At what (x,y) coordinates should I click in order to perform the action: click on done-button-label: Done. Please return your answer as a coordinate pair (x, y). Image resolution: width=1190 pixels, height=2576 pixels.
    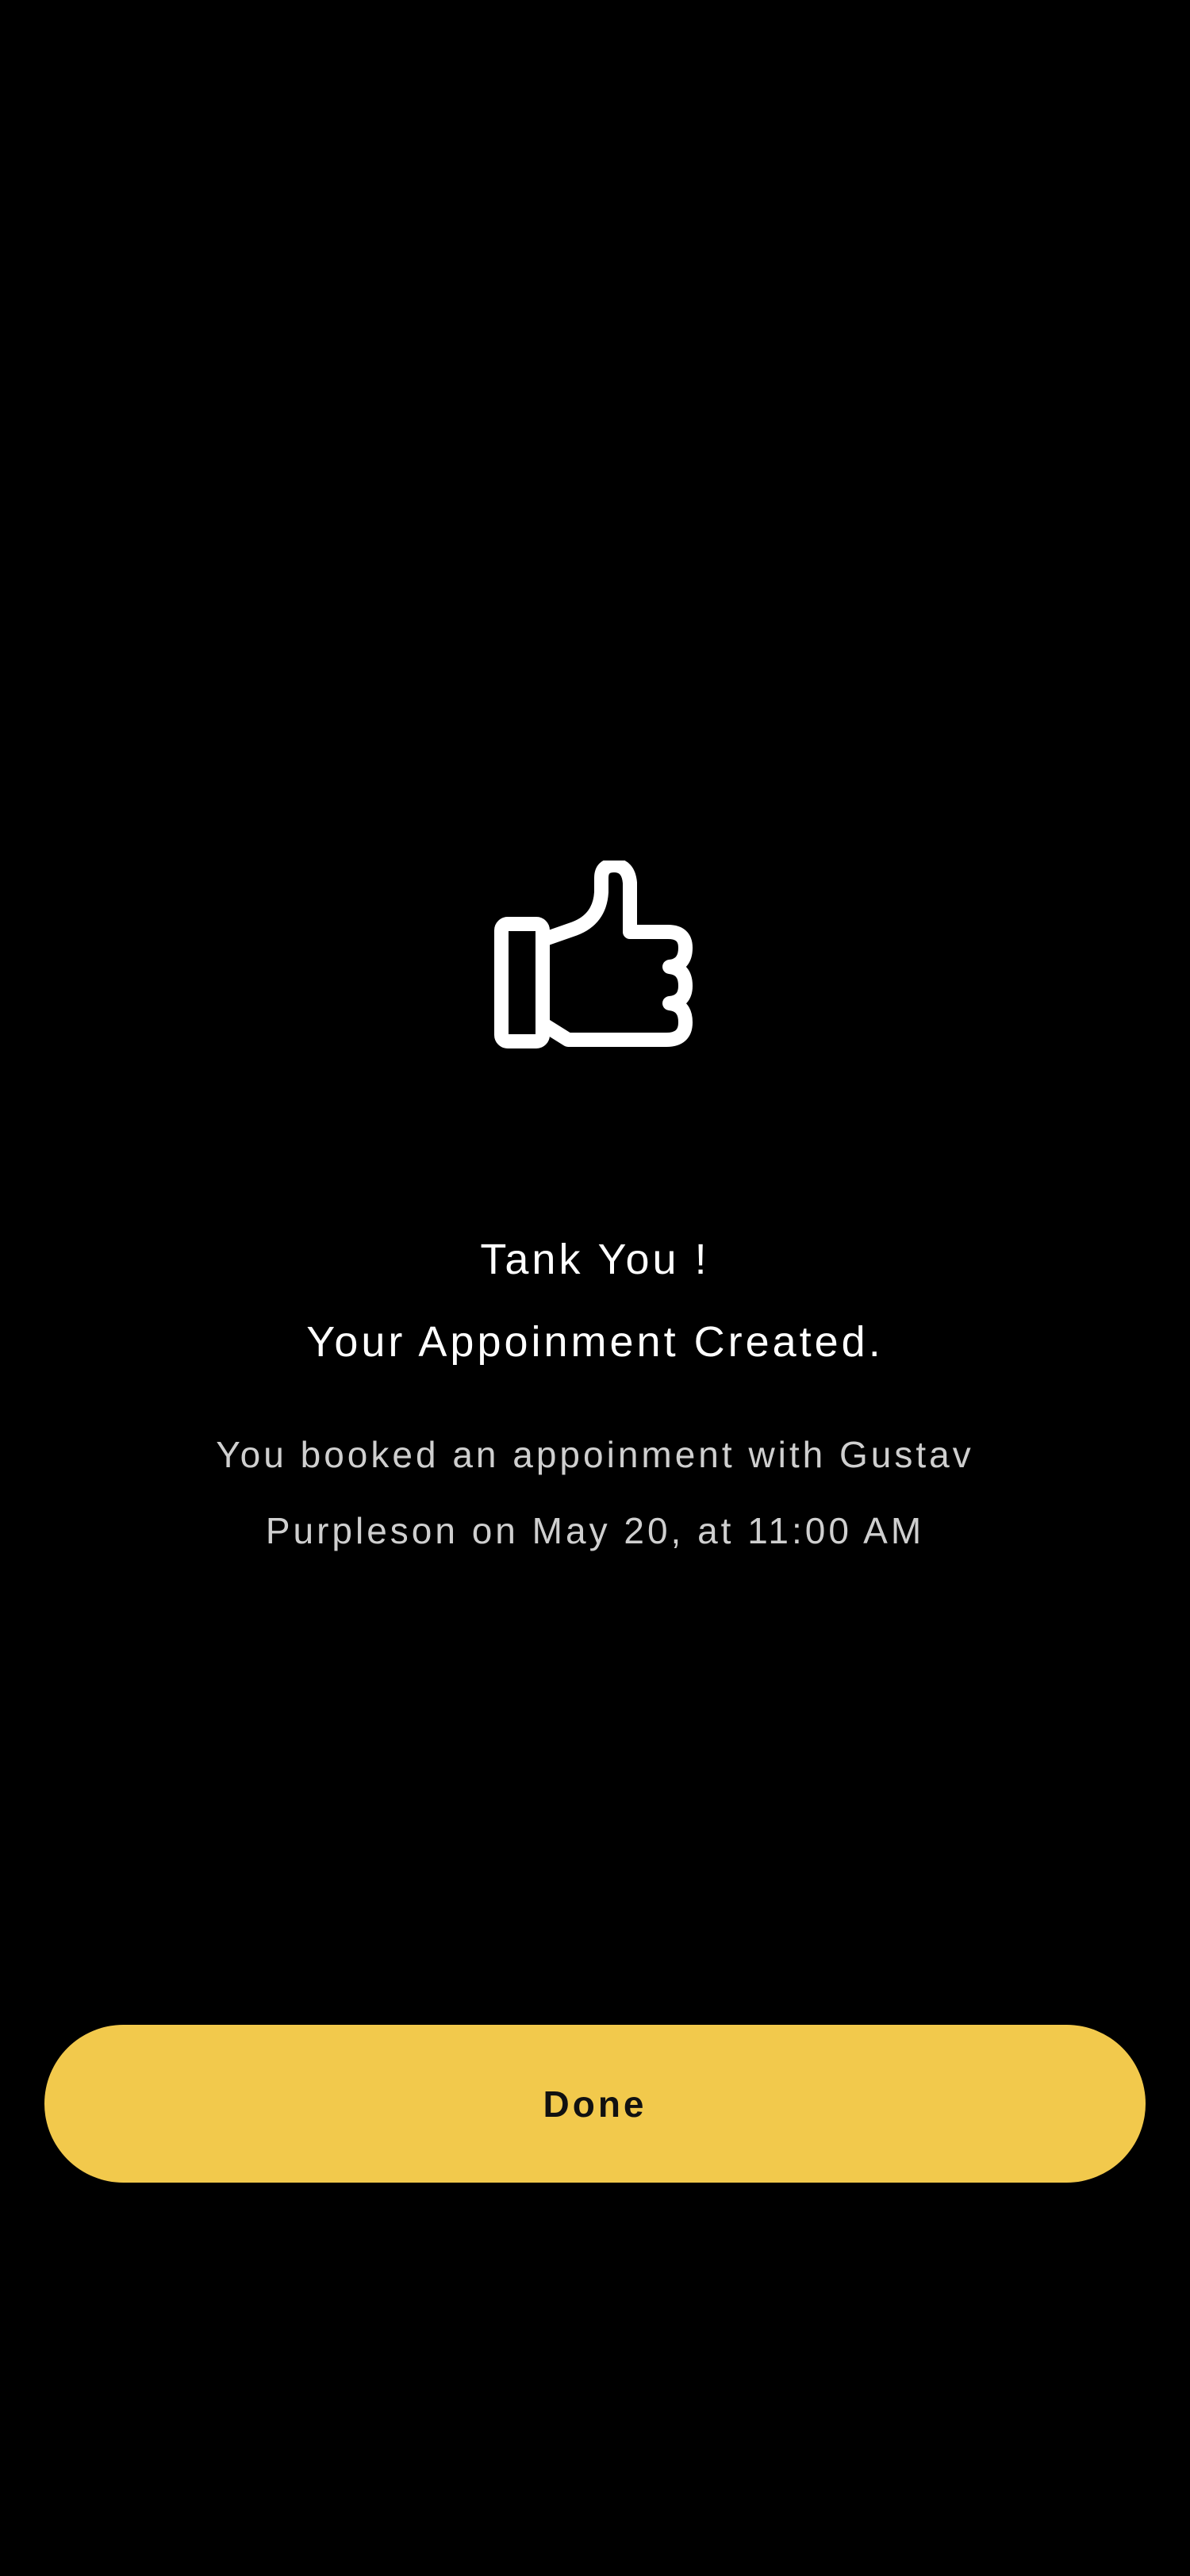
    Looking at the image, I should click on (595, 2104).